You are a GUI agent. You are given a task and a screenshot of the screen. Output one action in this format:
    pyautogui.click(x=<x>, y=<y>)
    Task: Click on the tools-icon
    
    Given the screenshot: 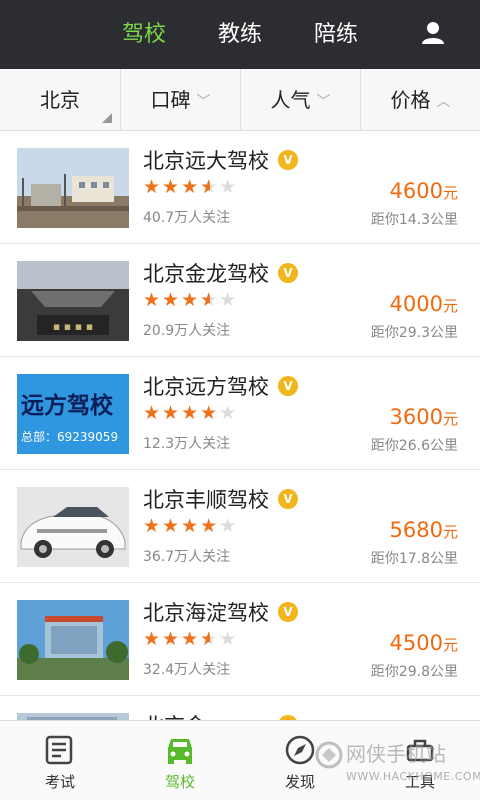 What is the action you would take?
    pyautogui.click(x=420, y=750)
    